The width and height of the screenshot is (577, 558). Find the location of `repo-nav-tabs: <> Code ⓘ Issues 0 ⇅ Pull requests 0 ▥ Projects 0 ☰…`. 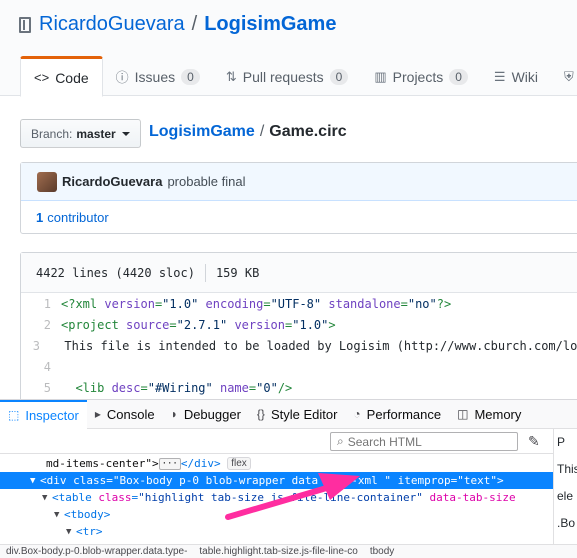

repo-nav-tabs: <> Code ⓘ Issues 0 ⇅ Pull requests 0 ▥ Projects 0 ☰… is located at coordinates (298, 76).